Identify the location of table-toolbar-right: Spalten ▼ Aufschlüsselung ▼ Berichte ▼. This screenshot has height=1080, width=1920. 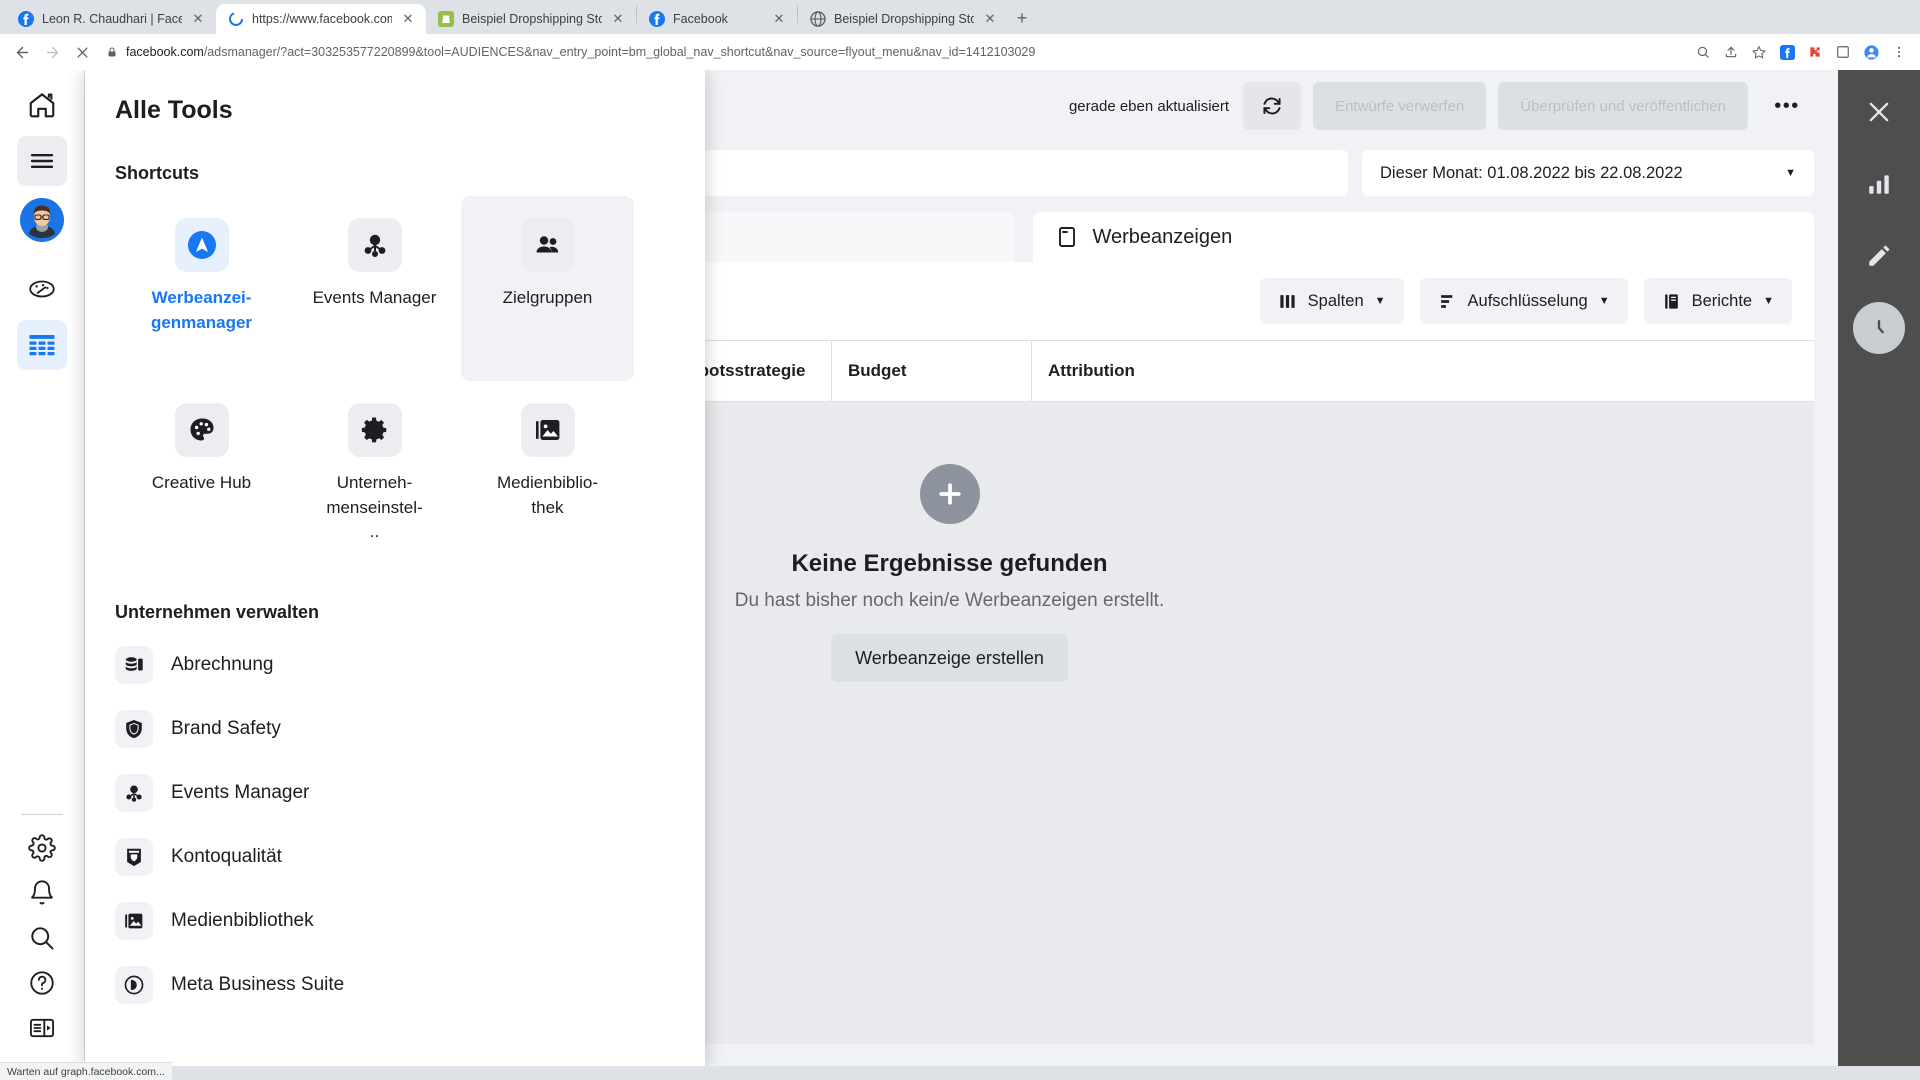
(1525, 301).